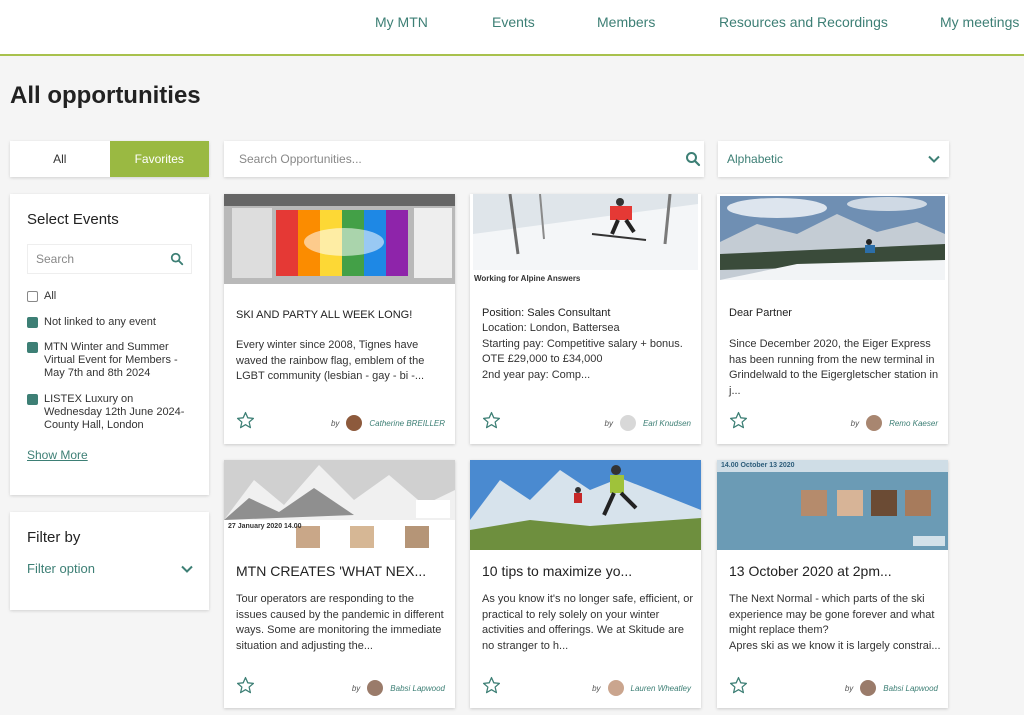 Image resolution: width=1024 pixels, height=715 pixels. I want to click on card-image-pride-poster, so click(339, 239).